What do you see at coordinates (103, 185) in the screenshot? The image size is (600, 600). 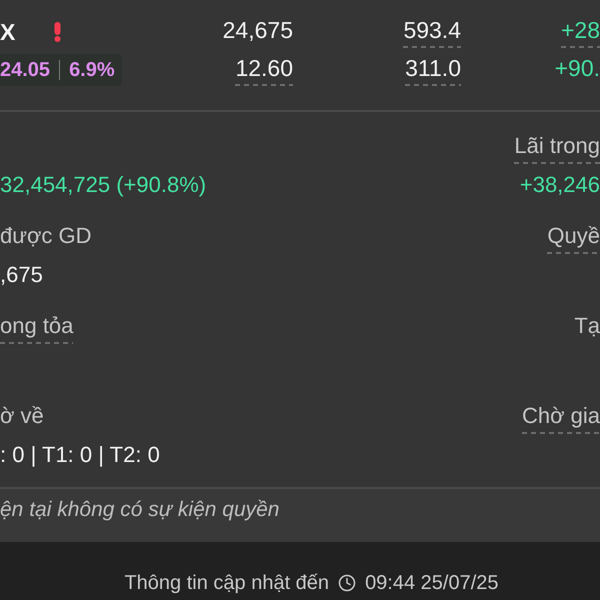 I see `field-value: 32,454,725 (+90.8%)` at bounding box center [103, 185].